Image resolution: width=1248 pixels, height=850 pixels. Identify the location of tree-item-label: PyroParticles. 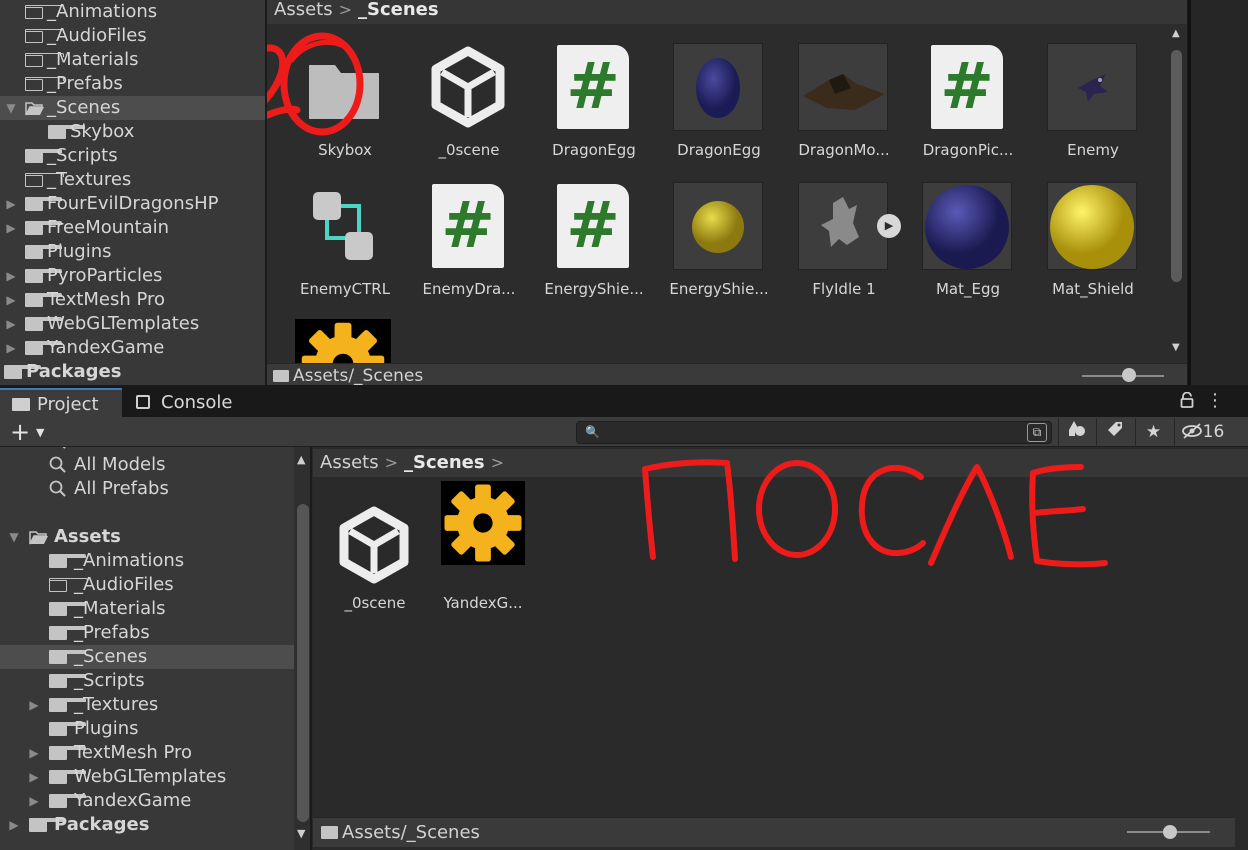
(105, 275).